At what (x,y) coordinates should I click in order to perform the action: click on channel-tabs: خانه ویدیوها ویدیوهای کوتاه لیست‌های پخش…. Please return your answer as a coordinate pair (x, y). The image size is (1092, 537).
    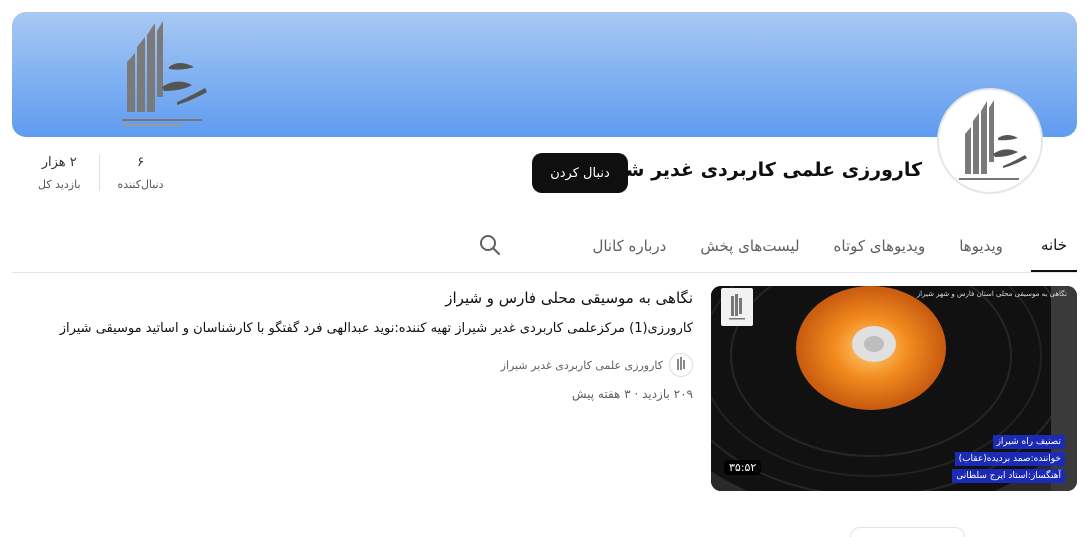
    Looking at the image, I should click on (778, 246).